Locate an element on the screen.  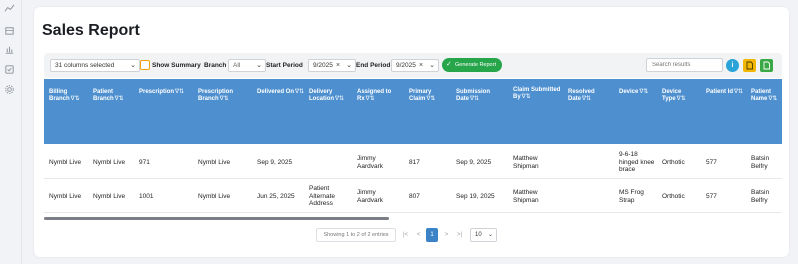
scrollbar-thumb is located at coordinates (216, 218).